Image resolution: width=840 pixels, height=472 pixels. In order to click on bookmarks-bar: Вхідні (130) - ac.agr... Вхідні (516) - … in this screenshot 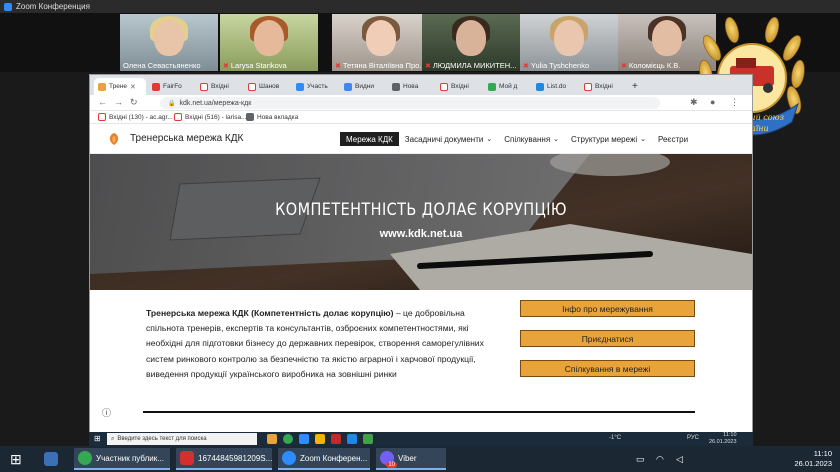, I will do `click(421, 117)`.